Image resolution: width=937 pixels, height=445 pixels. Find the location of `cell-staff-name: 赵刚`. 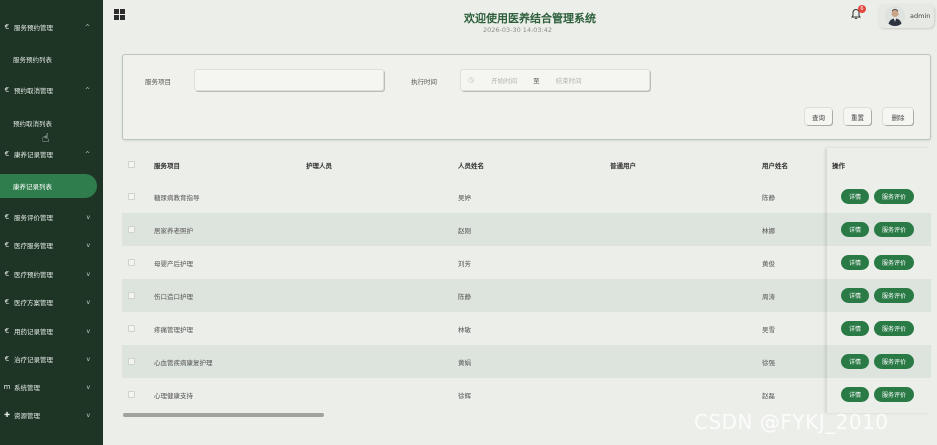

cell-staff-name: 赵刚 is located at coordinates (464, 231).